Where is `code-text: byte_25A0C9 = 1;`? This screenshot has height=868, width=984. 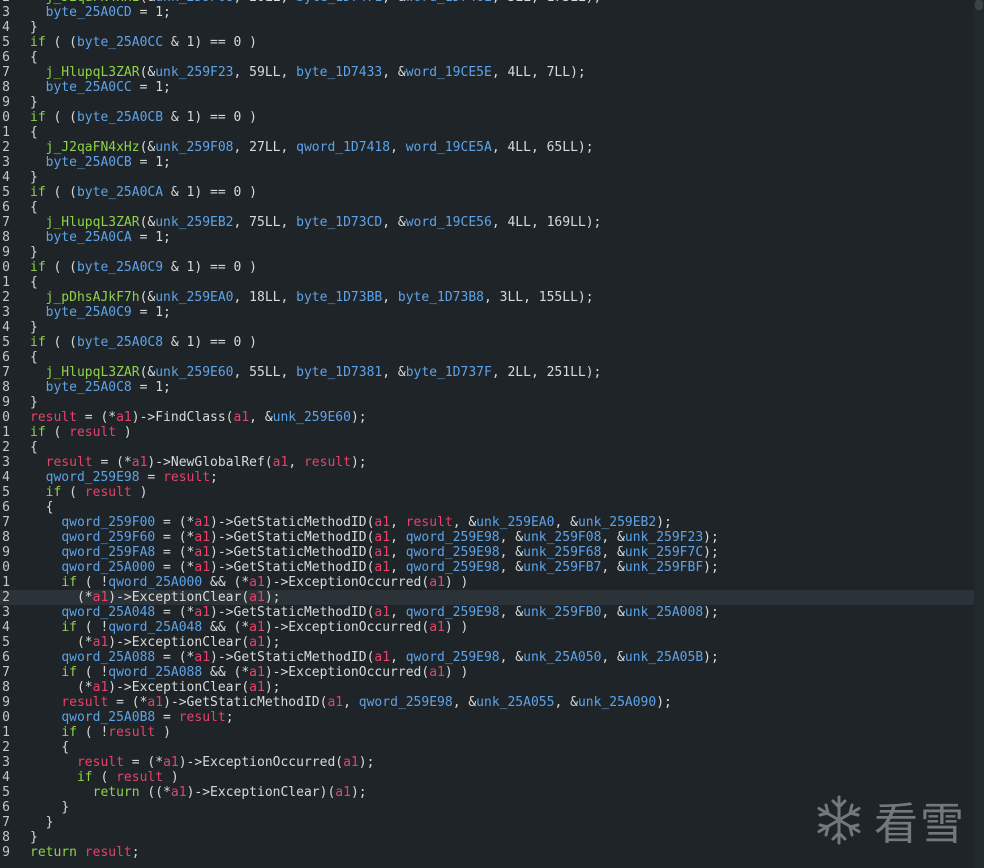 code-text: byte_25A0C9 = 1; is located at coordinates (100, 312).